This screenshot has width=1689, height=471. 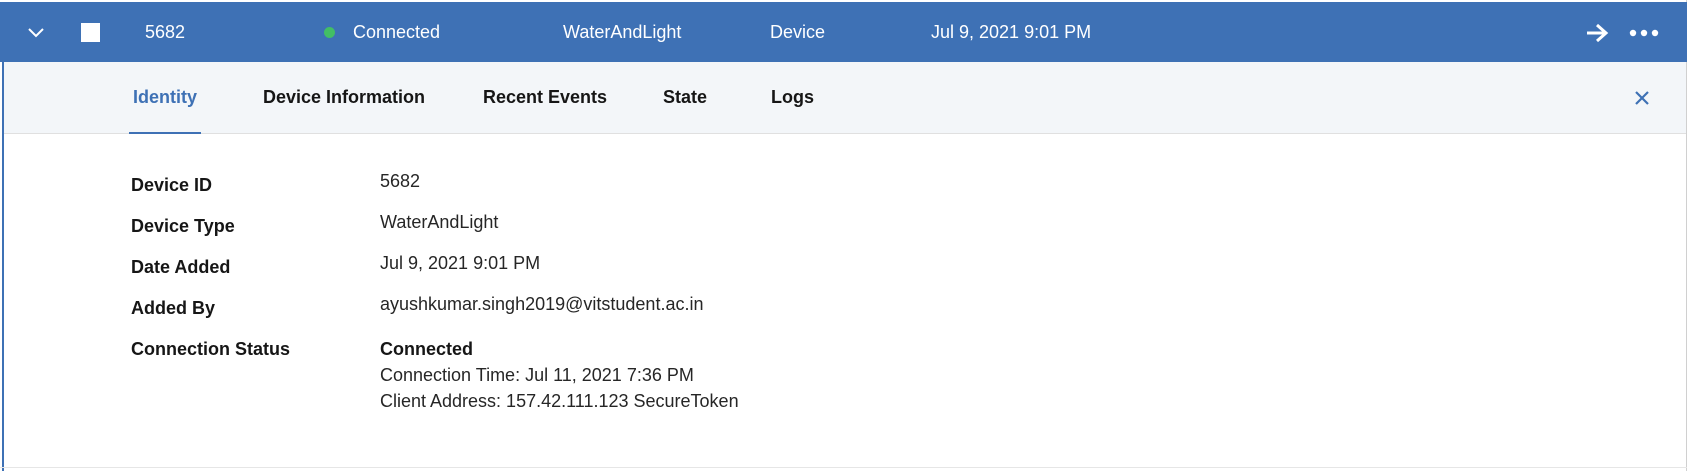 What do you see at coordinates (172, 185) in the screenshot?
I see `field-label-device-id: Device ID` at bounding box center [172, 185].